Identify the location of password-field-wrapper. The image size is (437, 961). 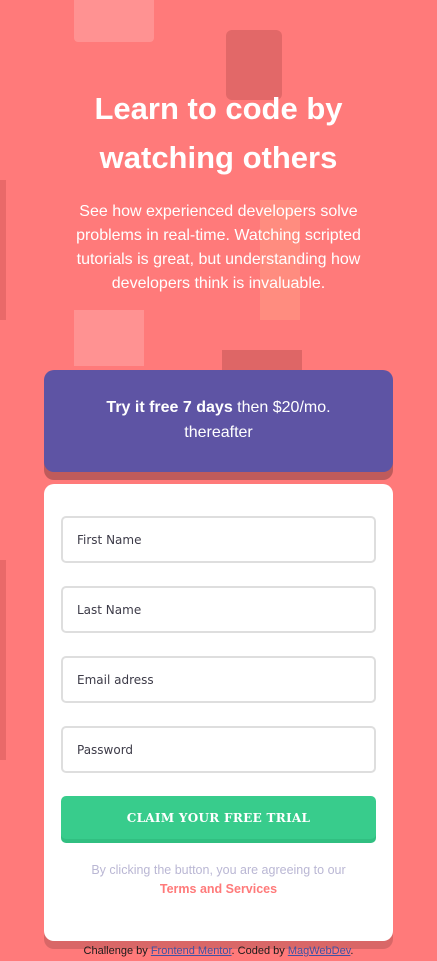
(218, 749).